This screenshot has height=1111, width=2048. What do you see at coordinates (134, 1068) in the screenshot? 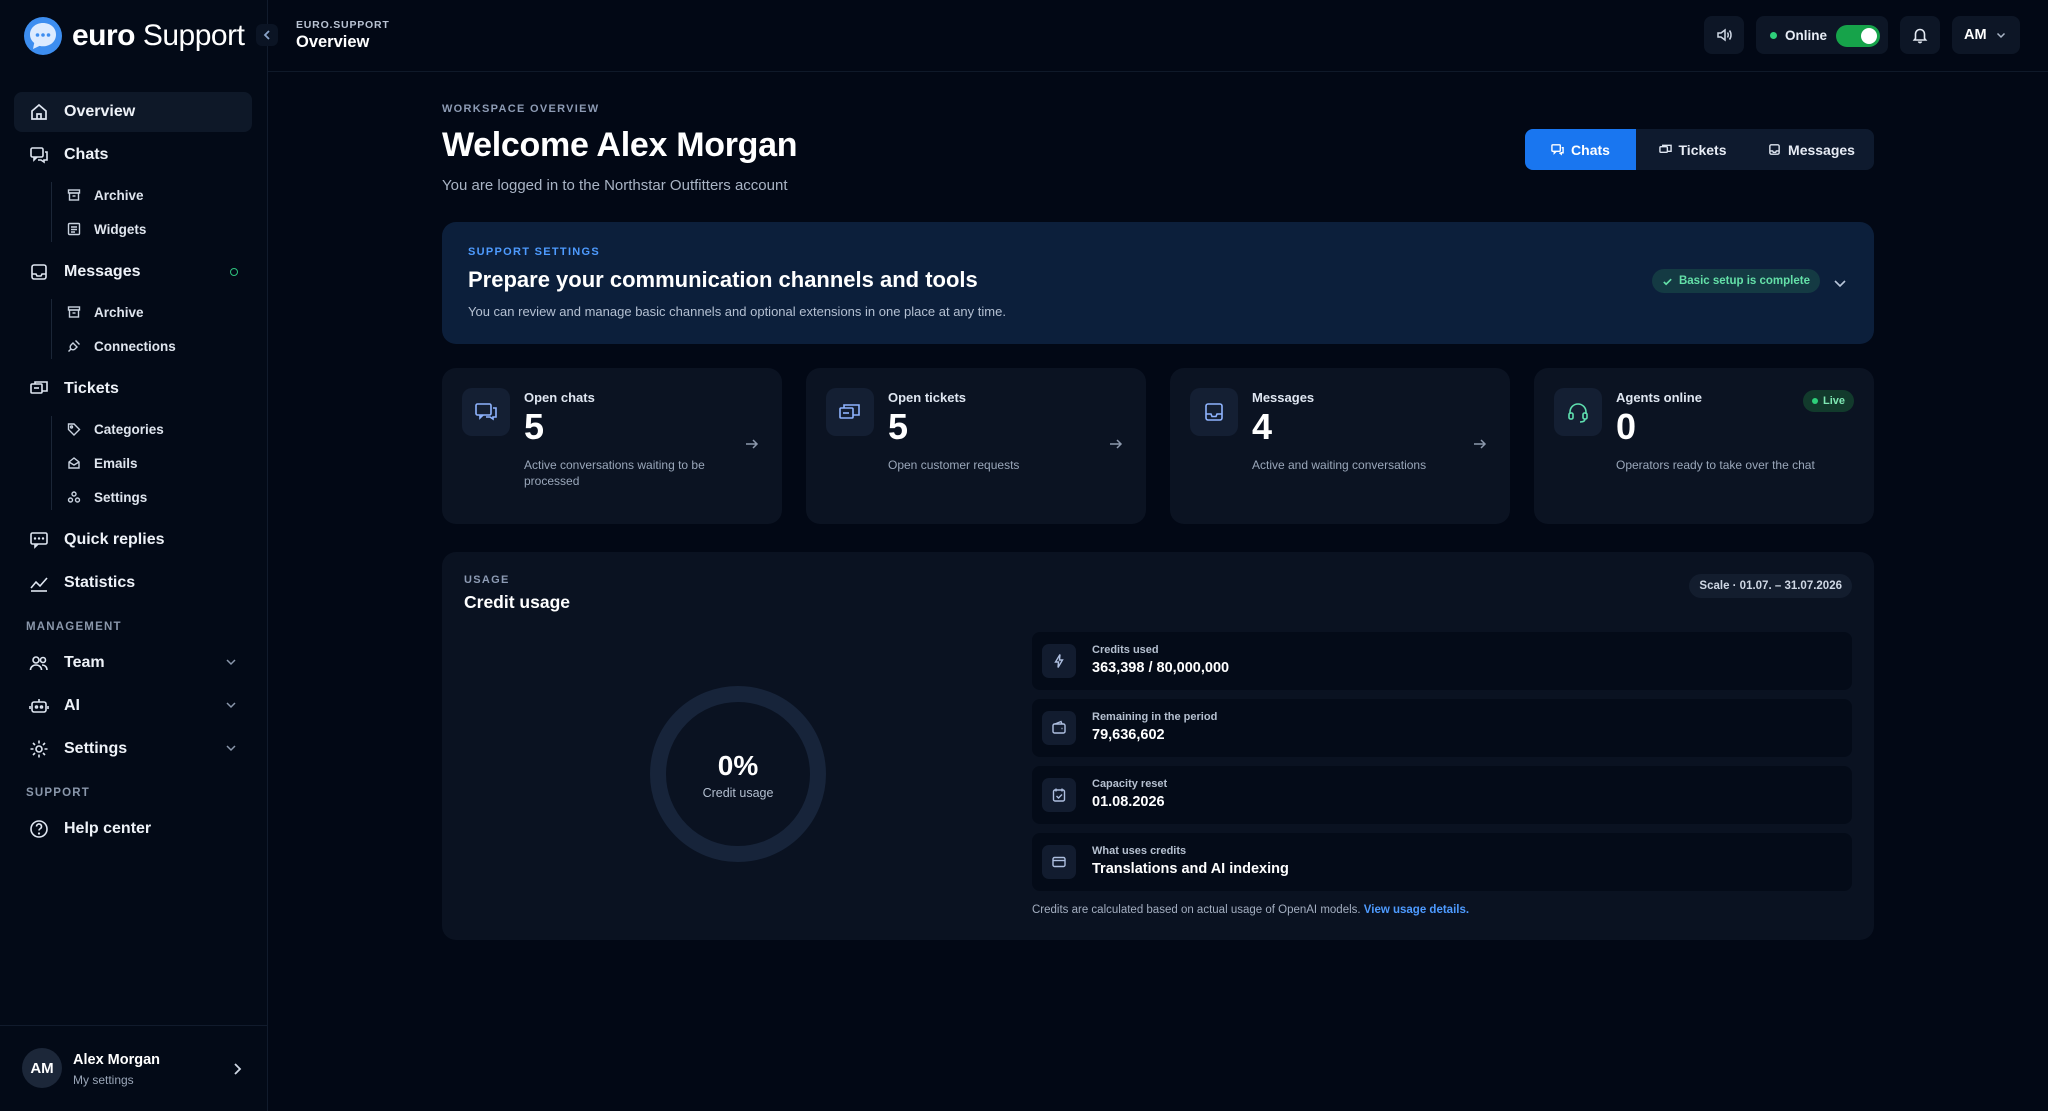
I see `user-profile-footer: AM Alex Morgan My settings` at bounding box center [134, 1068].